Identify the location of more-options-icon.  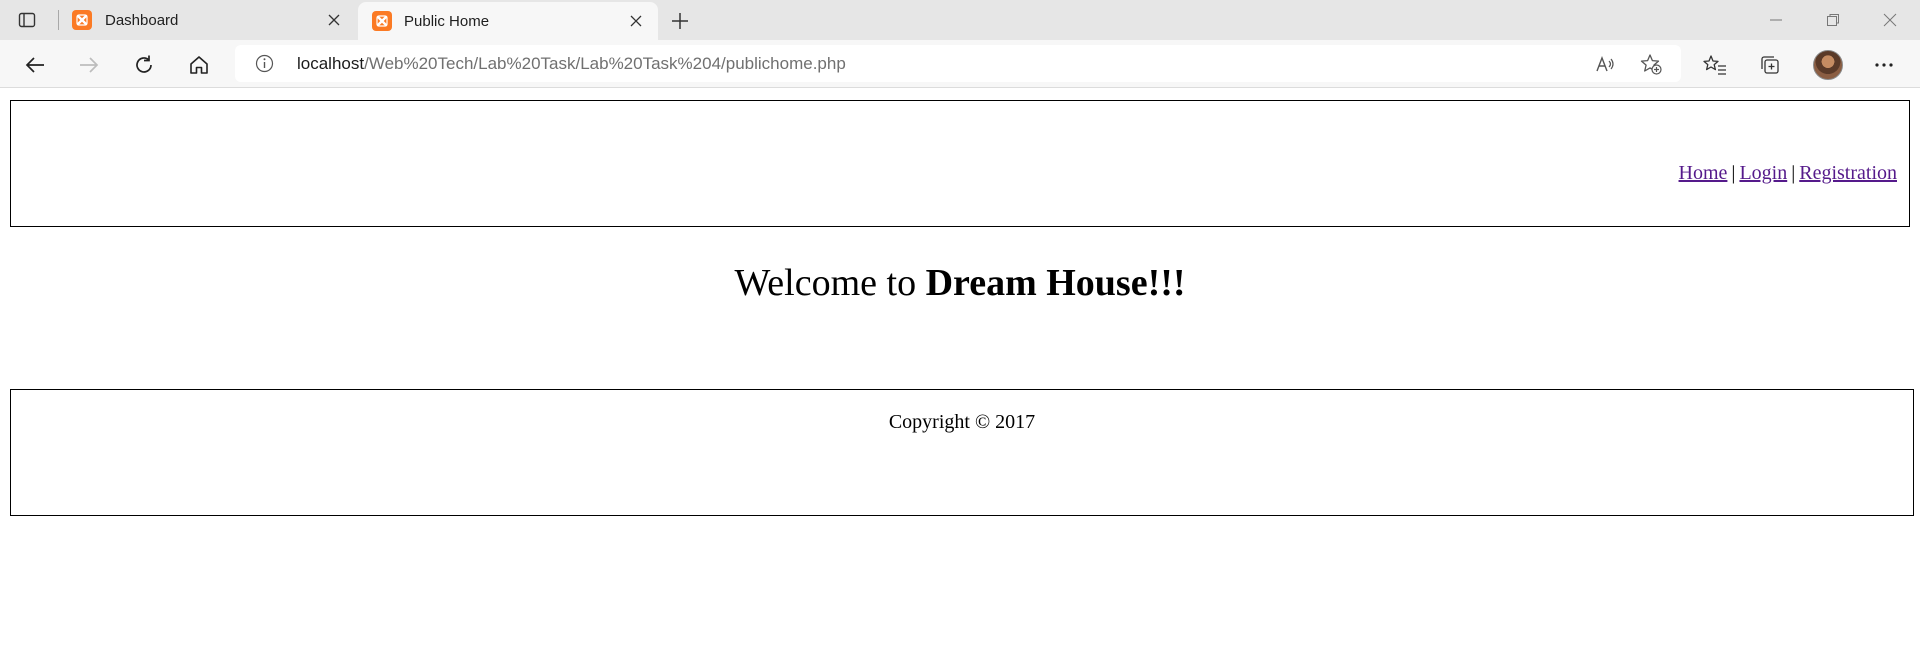
(1884, 65).